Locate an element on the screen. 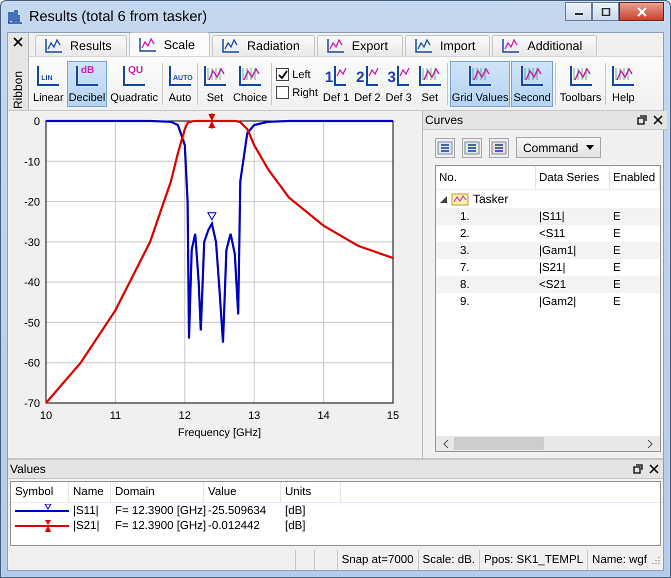 The height and width of the screenshot is (578, 671). command-dropdown: Command is located at coordinates (559, 147).